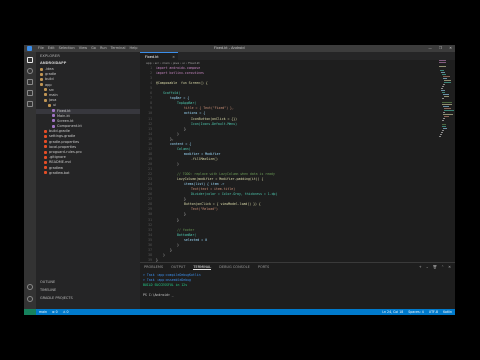 The image size is (480, 360). I want to click on file-tree-label: proguard-rules.pro, so click(65, 152).